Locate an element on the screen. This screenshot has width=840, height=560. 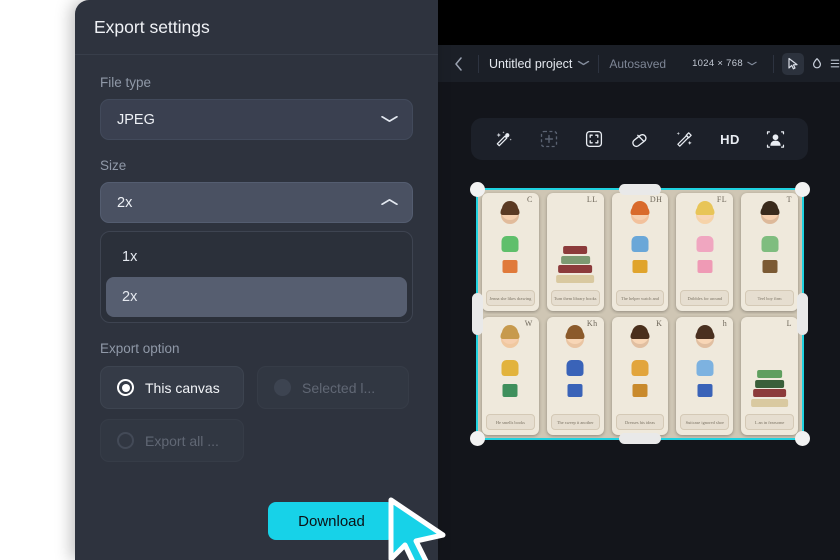
image-card: K Dresses his ideas is located at coordinates (640, 376).